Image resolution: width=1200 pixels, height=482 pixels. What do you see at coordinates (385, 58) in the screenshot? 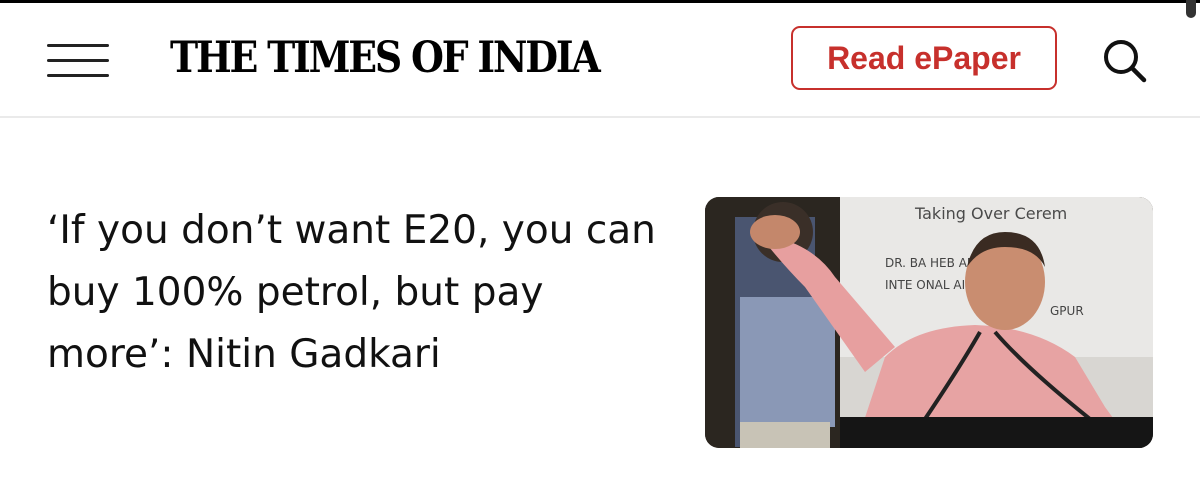
I see `site-logo: THE TIMES OF INDIA` at bounding box center [385, 58].